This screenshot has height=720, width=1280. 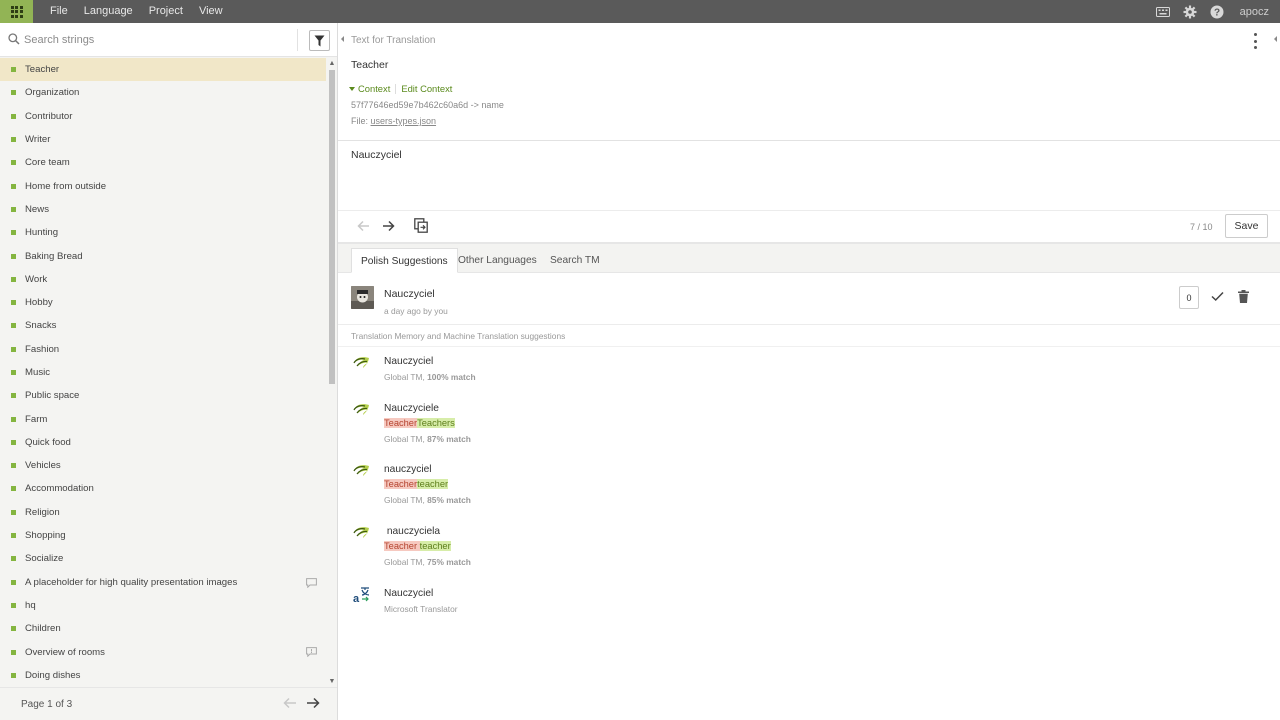 I want to click on previous-page-icon, so click(x=290, y=704).